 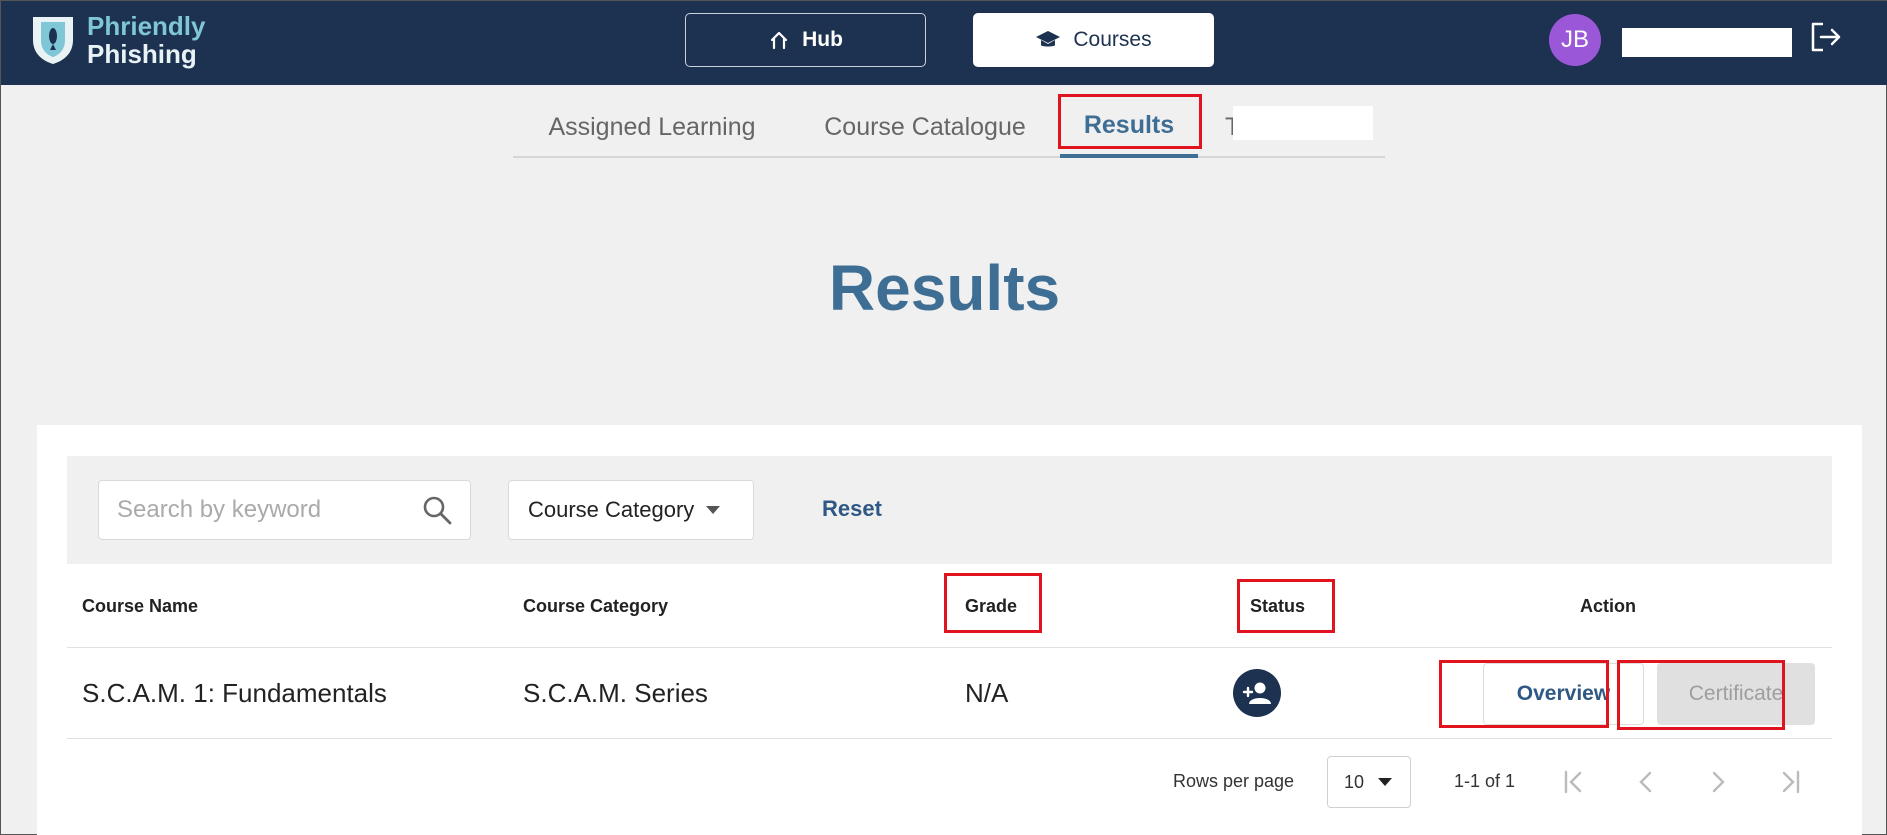 What do you see at coordinates (1575, 40) in the screenshot?
I see `user-avatar: JB` at bounding box center [1575, 40].